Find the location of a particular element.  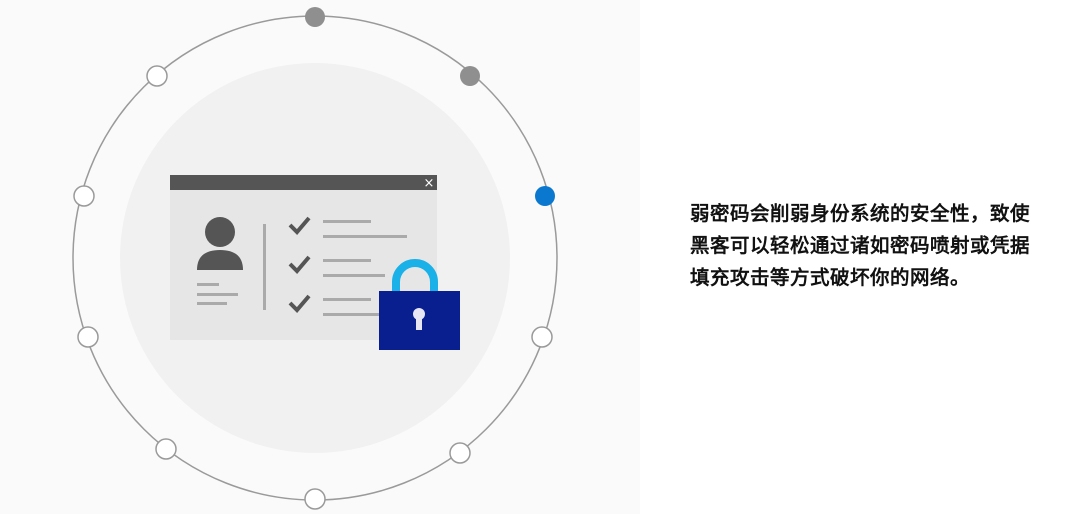

ring-dot-active is located at coordinates (545, 196).